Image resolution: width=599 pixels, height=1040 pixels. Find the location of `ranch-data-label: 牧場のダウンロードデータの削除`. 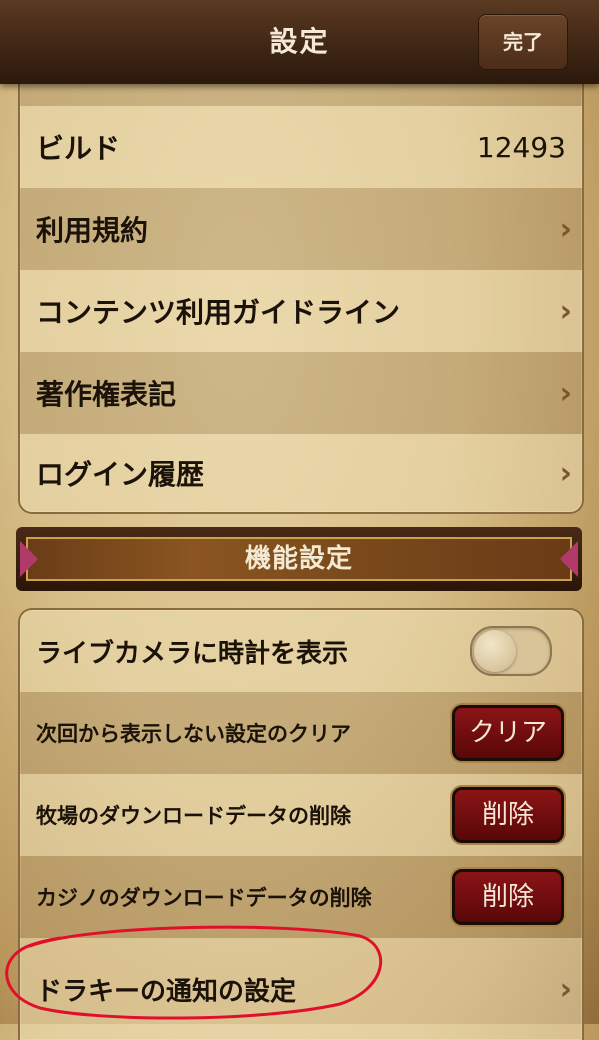

ranch-data-label: 牧場のダウンロードデータの削除 is located at coordinates (193, 816).